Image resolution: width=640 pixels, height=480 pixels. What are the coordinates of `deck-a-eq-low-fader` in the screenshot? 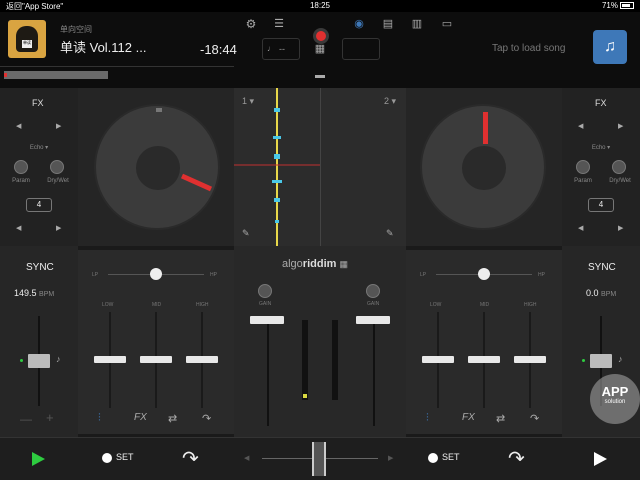 It's located at (110, 359).